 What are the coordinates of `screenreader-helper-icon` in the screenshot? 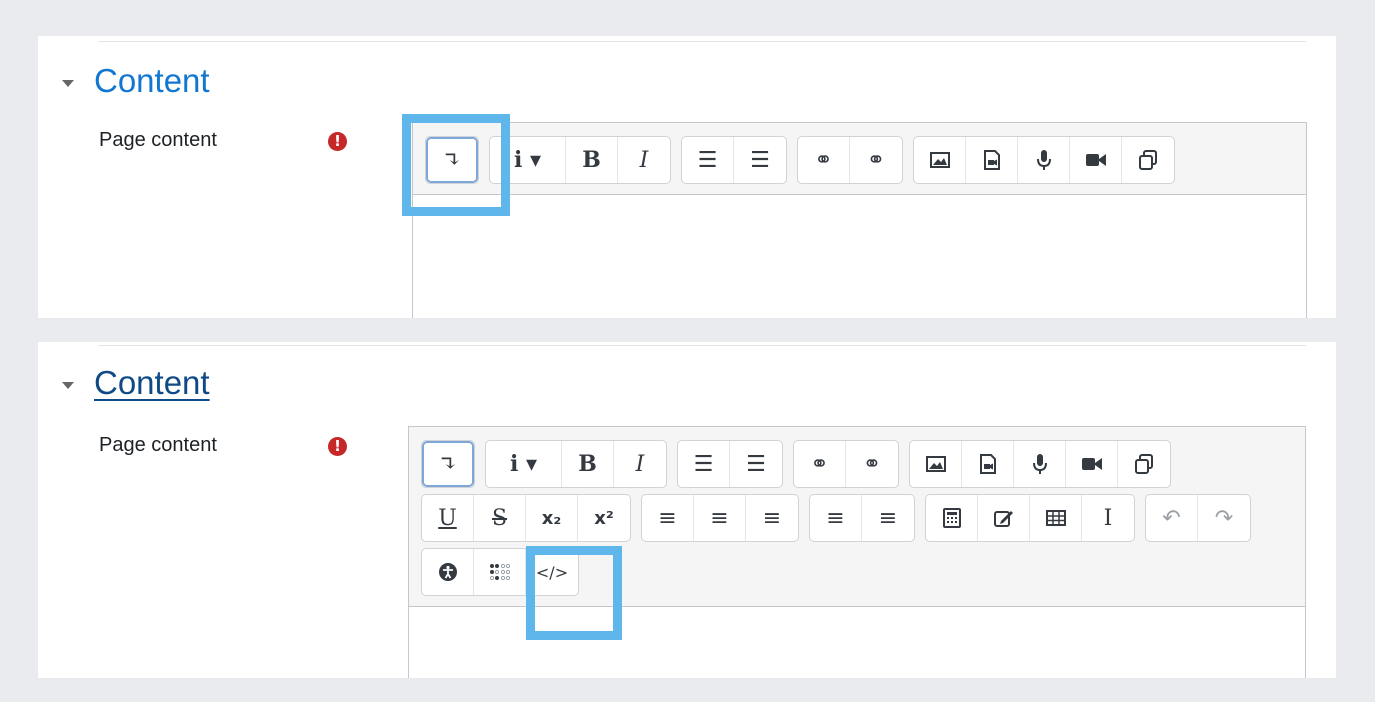 It's located at (499, 572).